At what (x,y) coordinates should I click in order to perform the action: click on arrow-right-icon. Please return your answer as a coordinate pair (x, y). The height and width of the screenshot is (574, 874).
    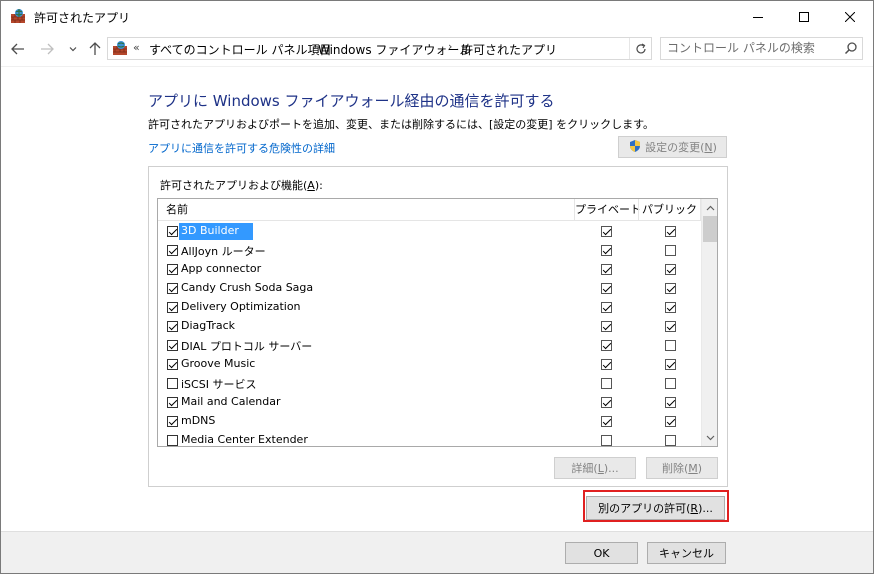
    Looking at the image, I should click on (47, 49).